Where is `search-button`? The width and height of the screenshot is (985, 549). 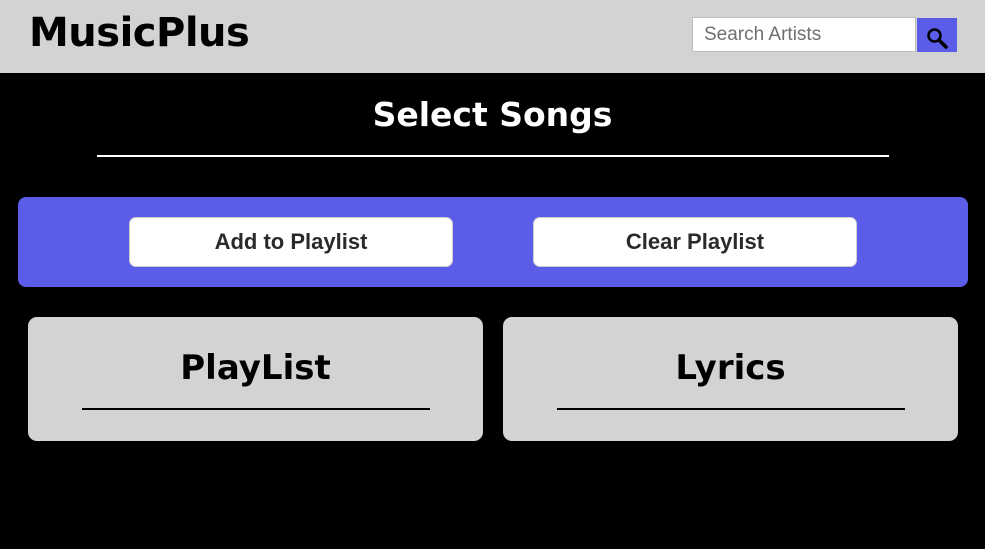 search-button is located at coordinates (937, 35).